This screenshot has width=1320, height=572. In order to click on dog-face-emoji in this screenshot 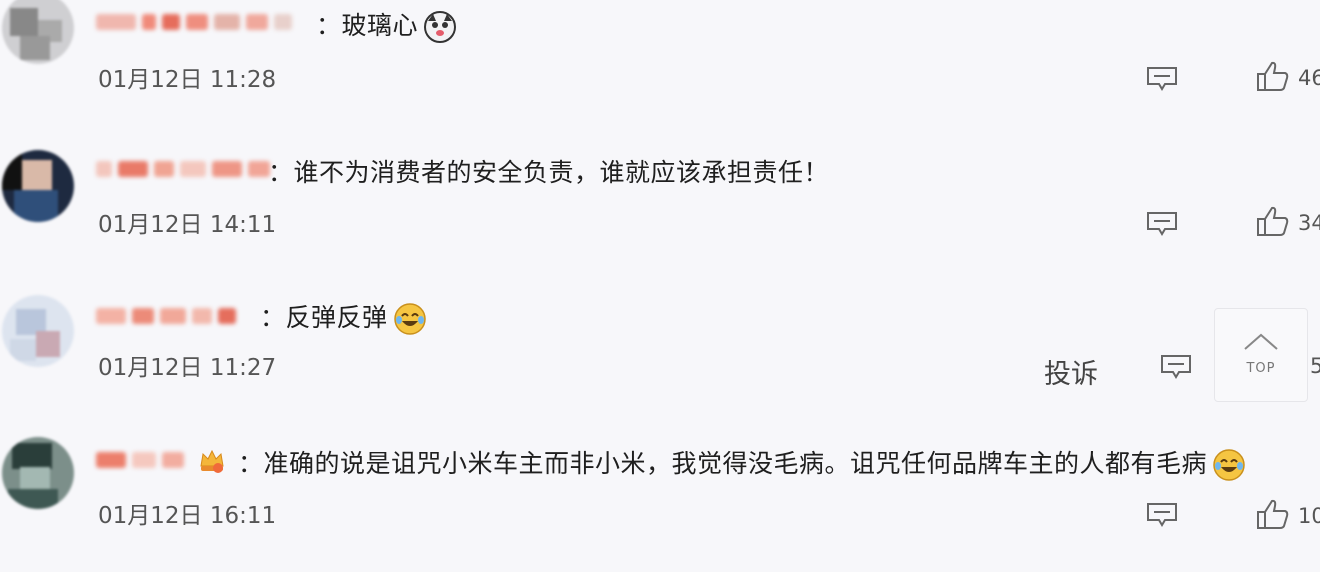, I will do `click(440, 27)`.